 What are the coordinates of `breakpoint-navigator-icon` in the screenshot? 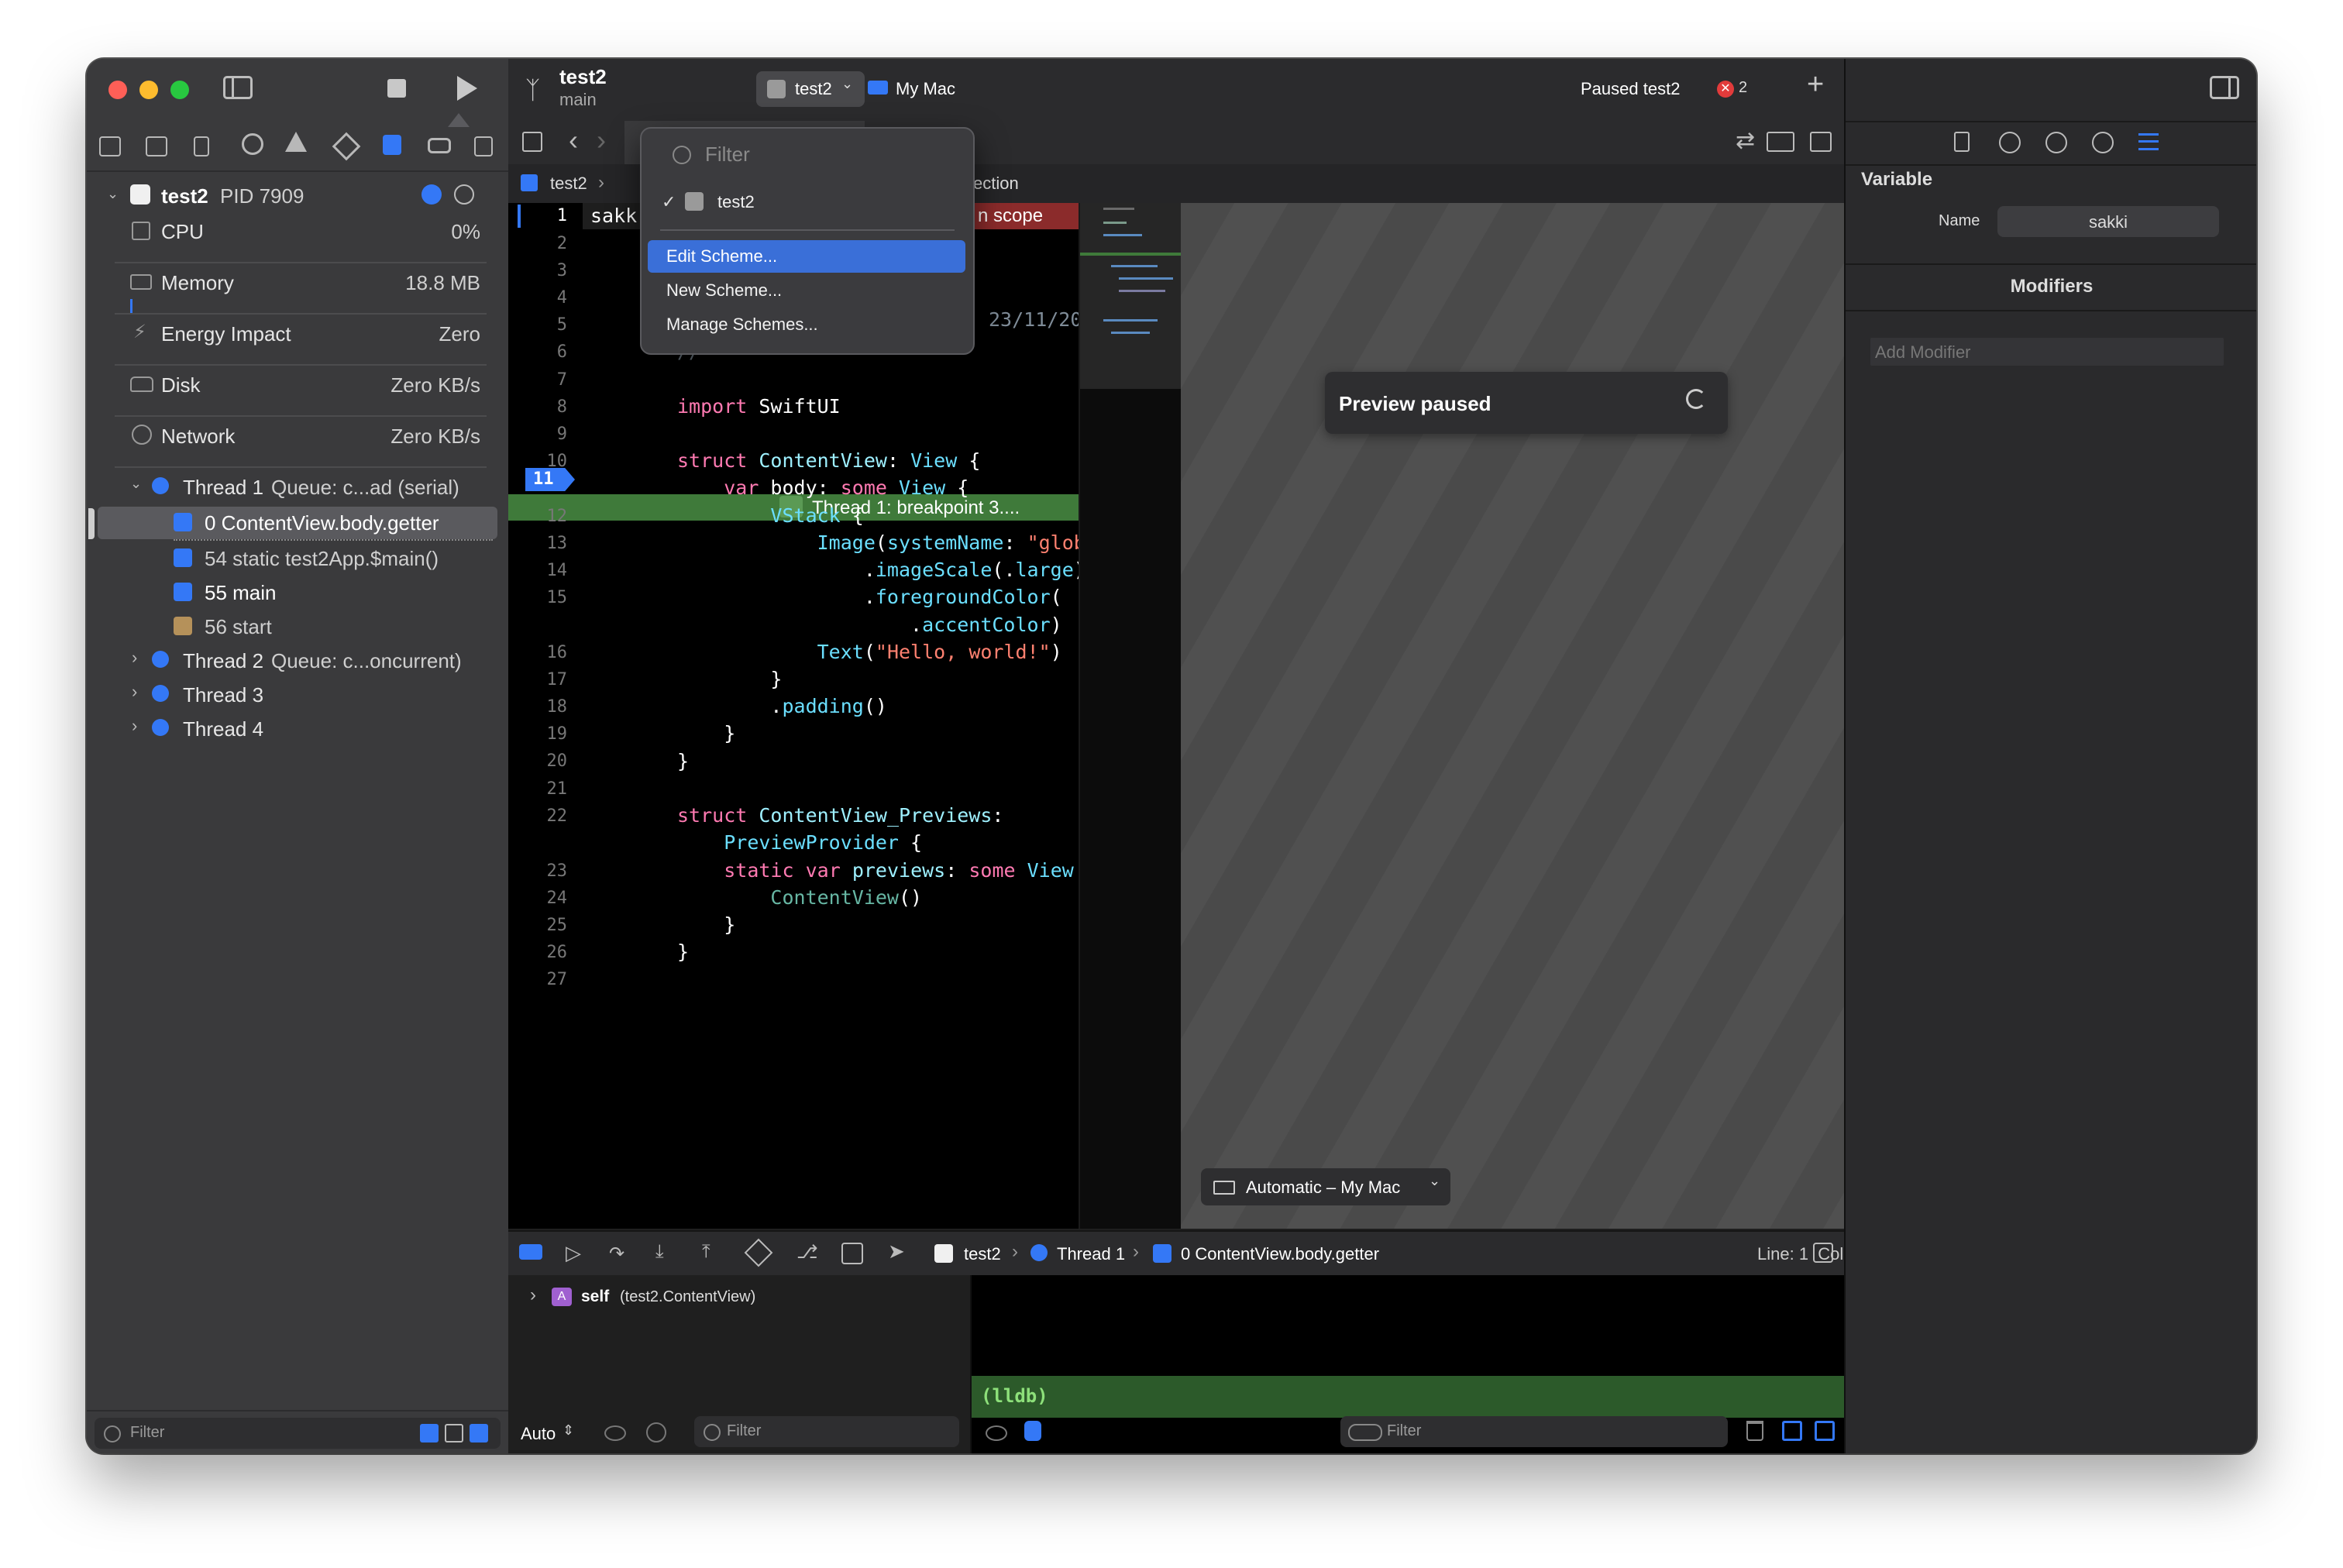 It's located at (439, 145).